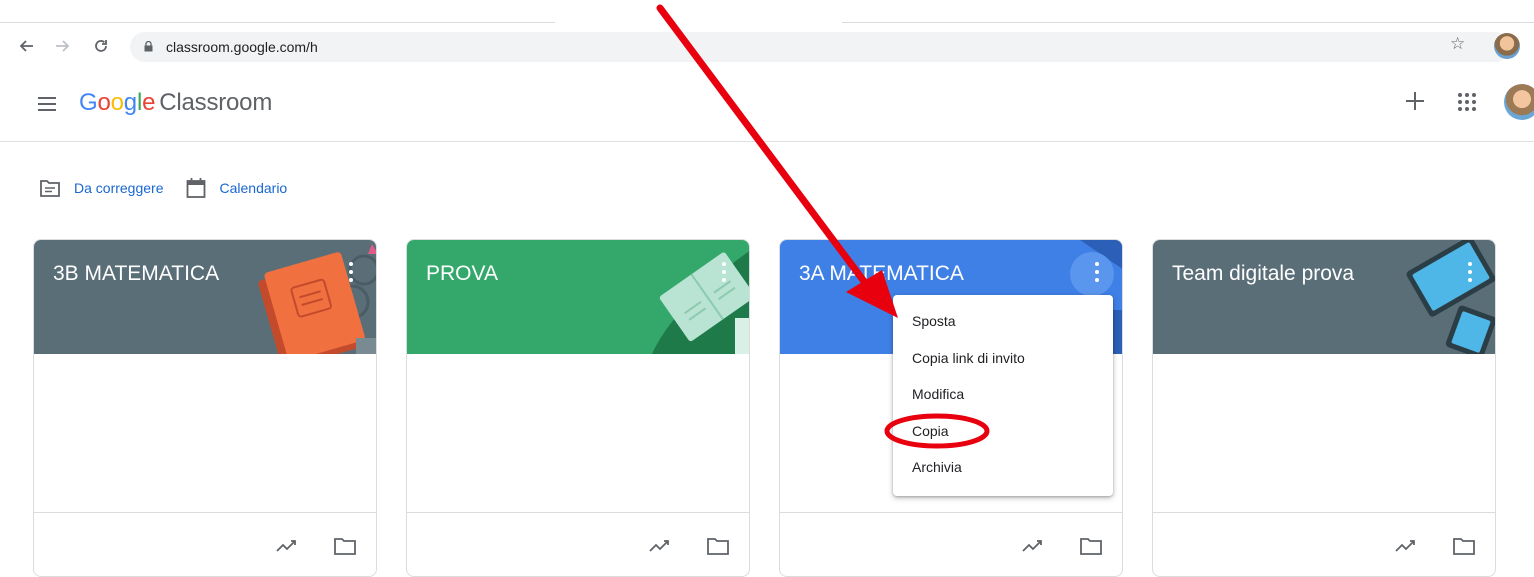 The image size is (1534, 577). What do you see at coordinates (242, 47) in the screenshot?
I see `url-text: classroom.google.com/h` at bounding box center [242, 47].